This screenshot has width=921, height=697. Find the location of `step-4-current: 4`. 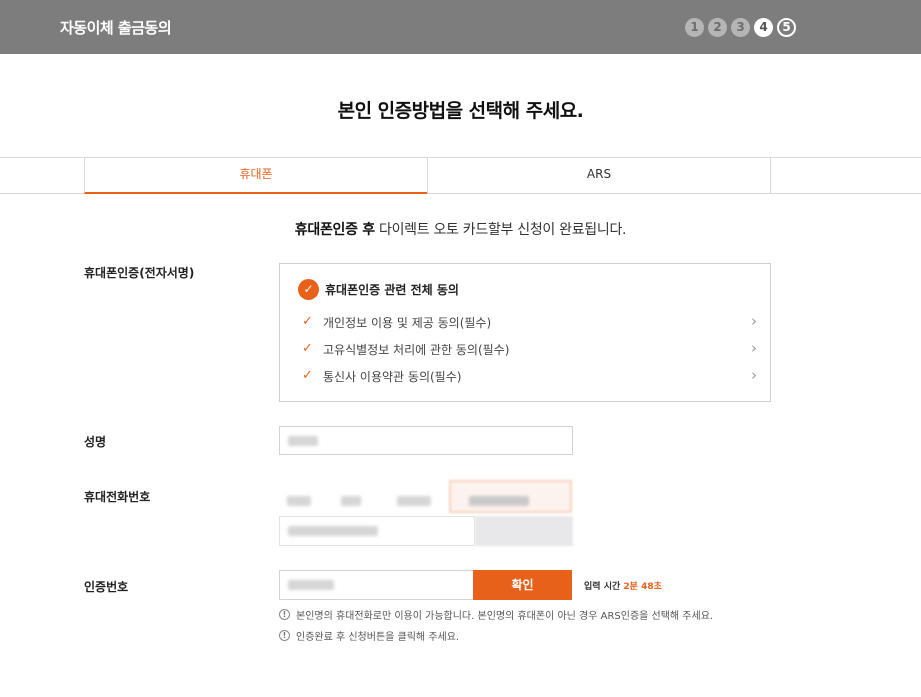

step-4-current: 4 is located at coordinates (763, 27).